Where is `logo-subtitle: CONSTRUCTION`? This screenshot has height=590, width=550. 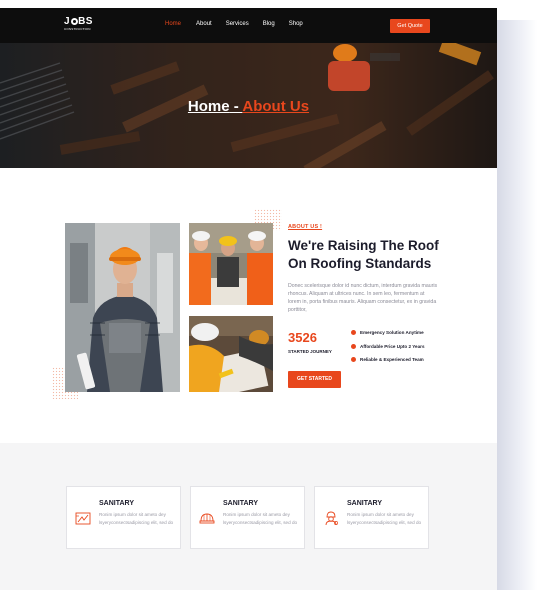
logo-subtitle: CONSTRUCTION is located at coordinates (77, 29).